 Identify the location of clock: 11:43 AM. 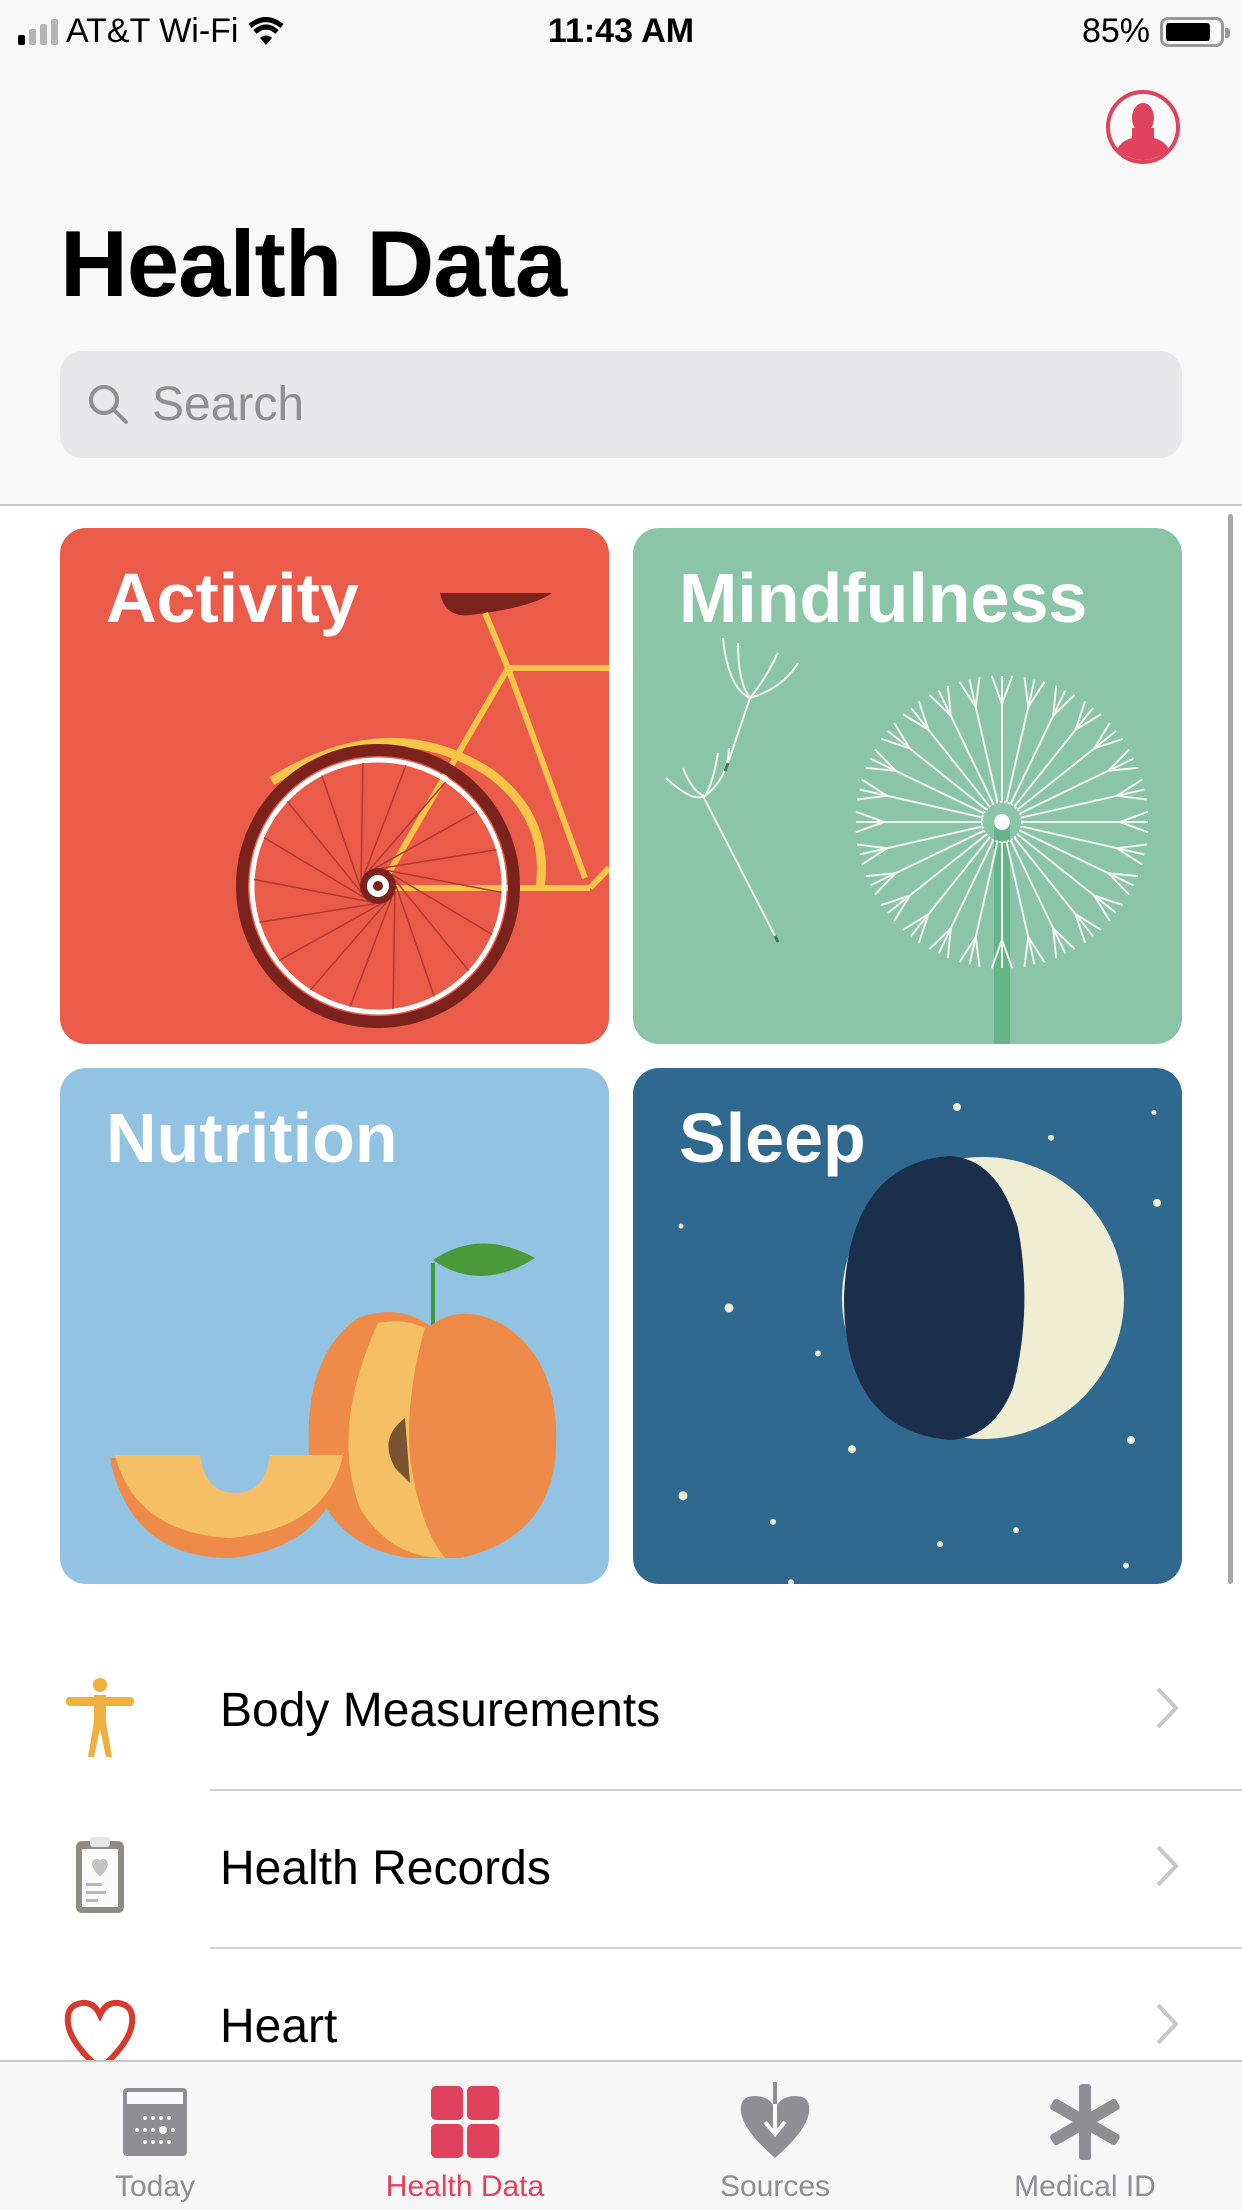
(621, 31).